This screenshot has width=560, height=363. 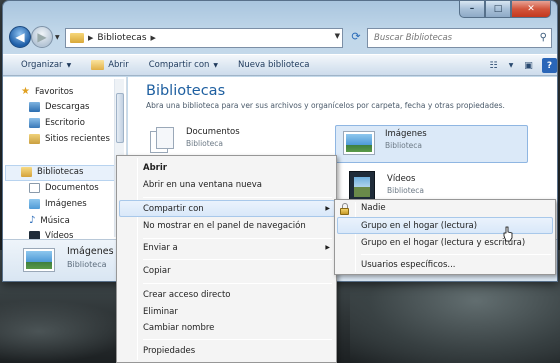 What do you see at coordinates (160, 248) in the screenshot?
I see `menu-item-enviar-a: Enviar a` at bounding box center [160, 248].